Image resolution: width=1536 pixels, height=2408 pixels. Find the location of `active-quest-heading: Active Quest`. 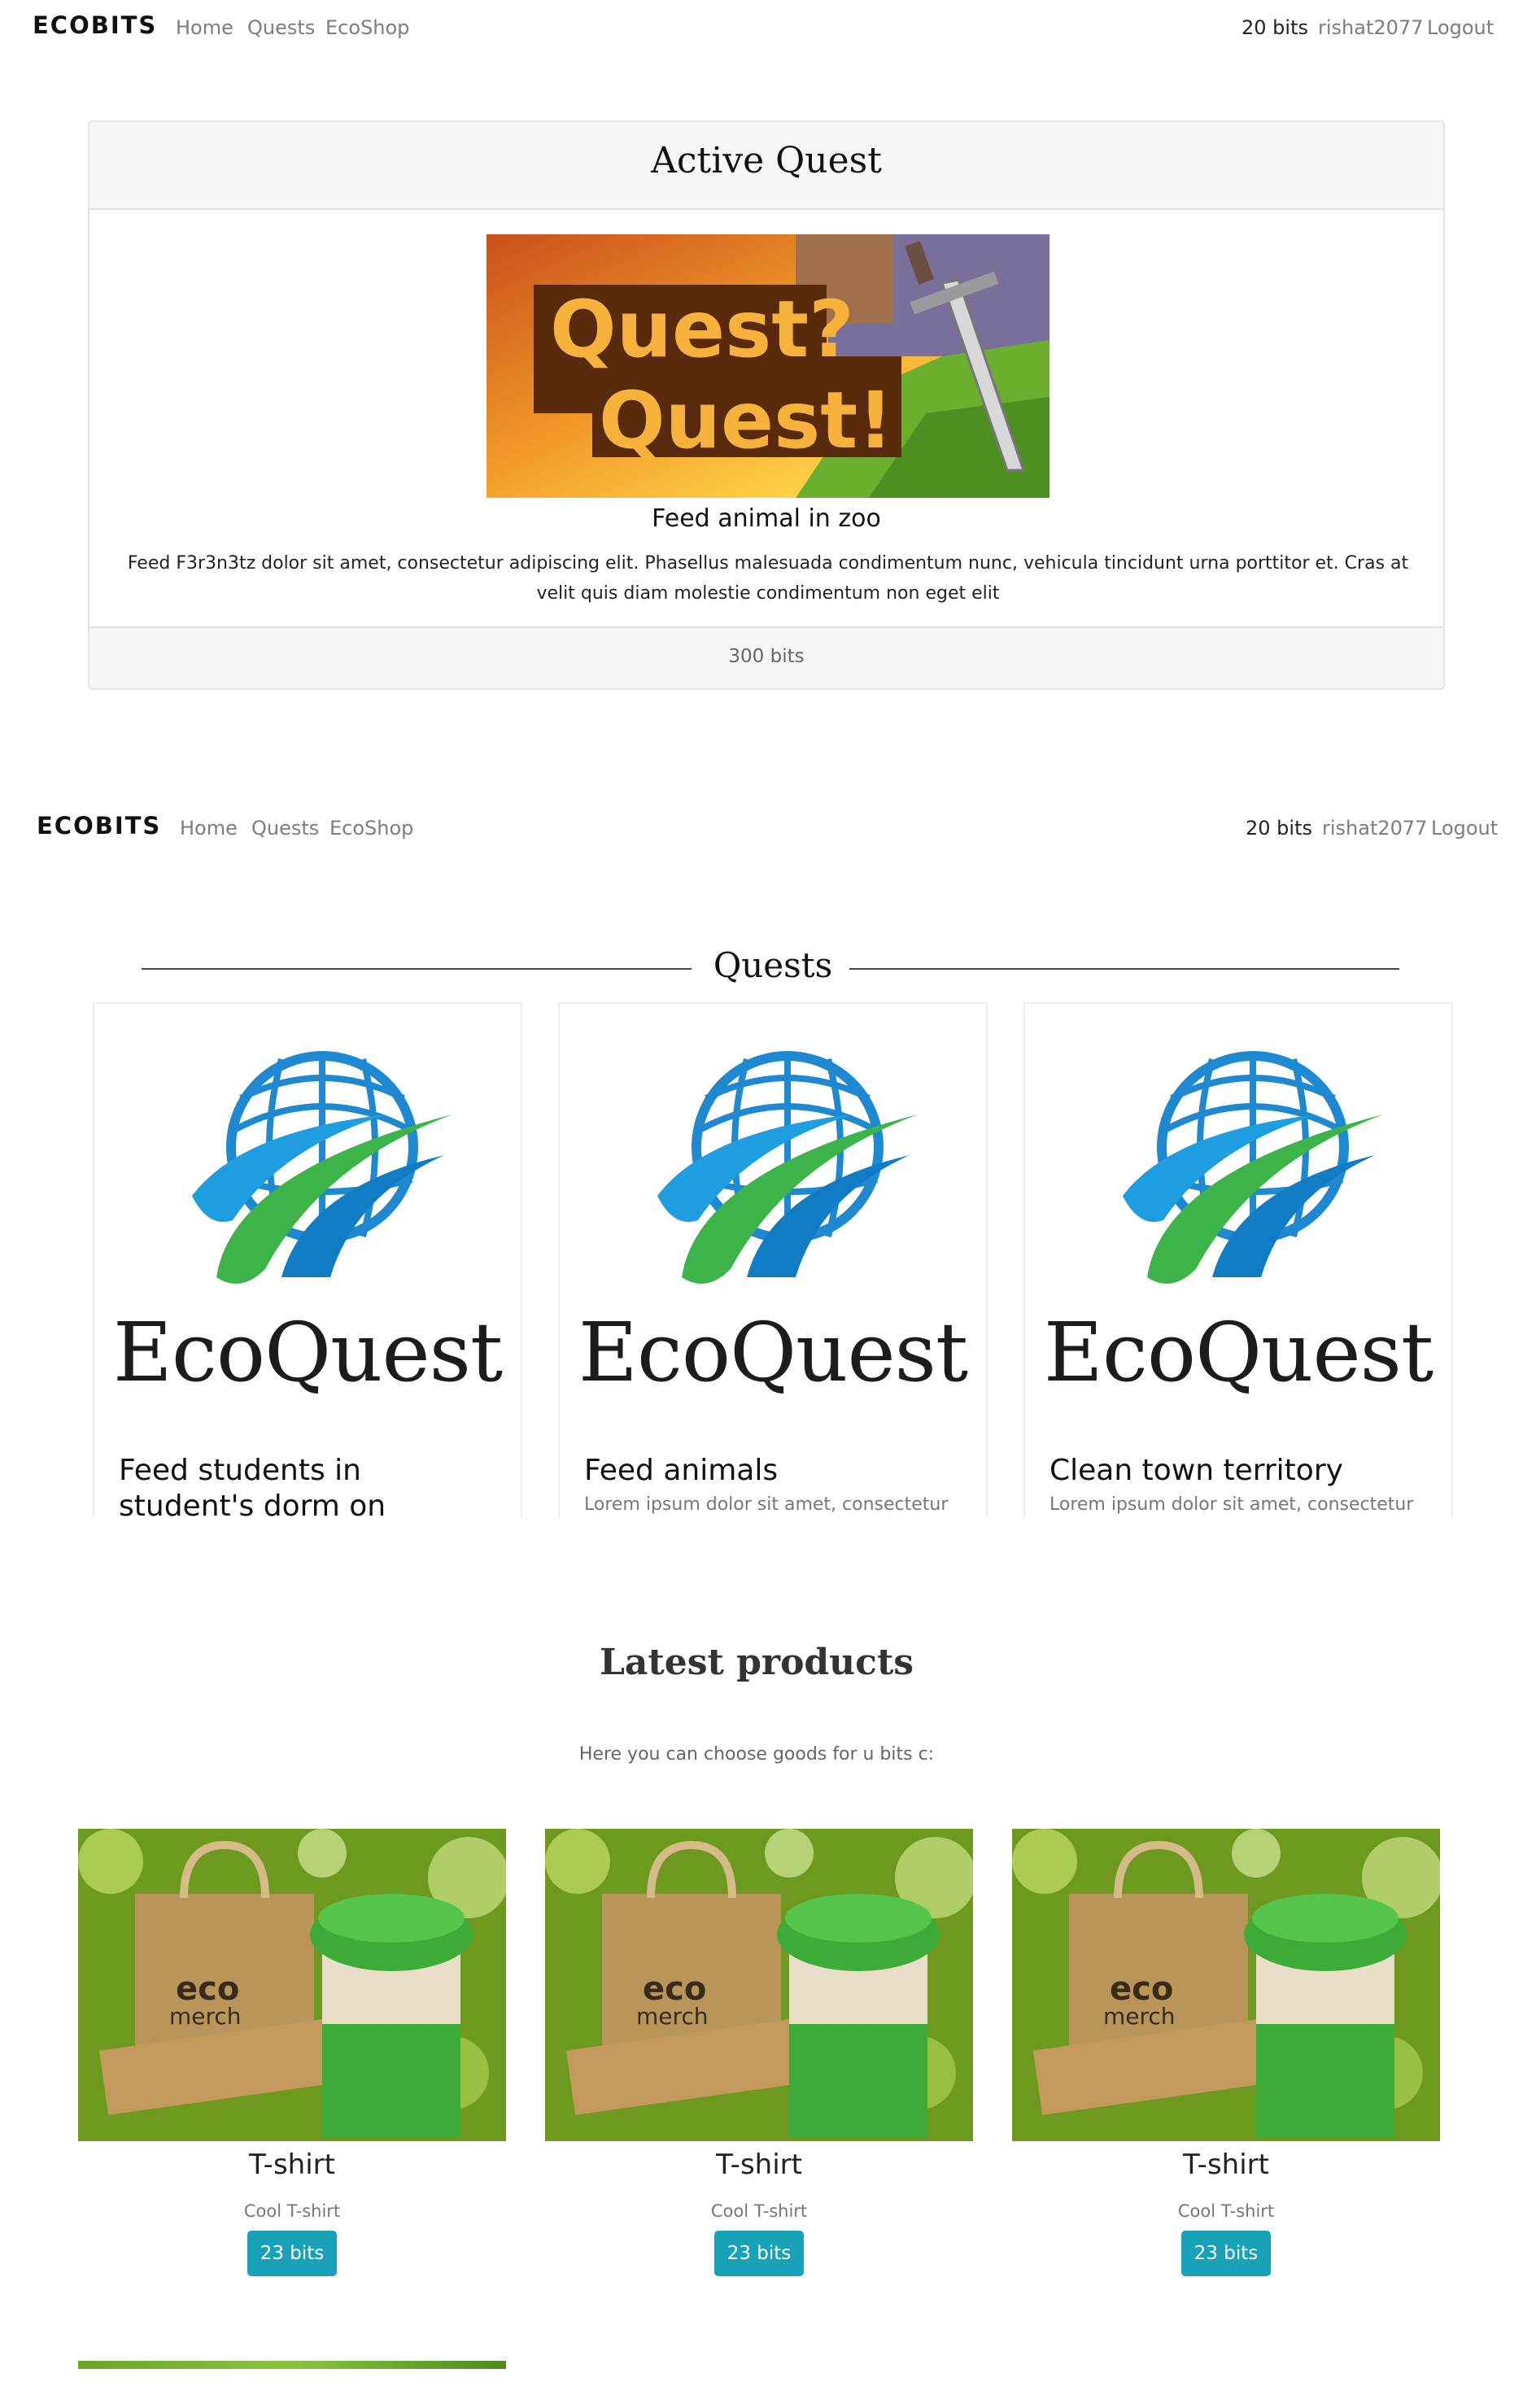

active-quest-heading: Active Quest is located at coordinates (766, 161).